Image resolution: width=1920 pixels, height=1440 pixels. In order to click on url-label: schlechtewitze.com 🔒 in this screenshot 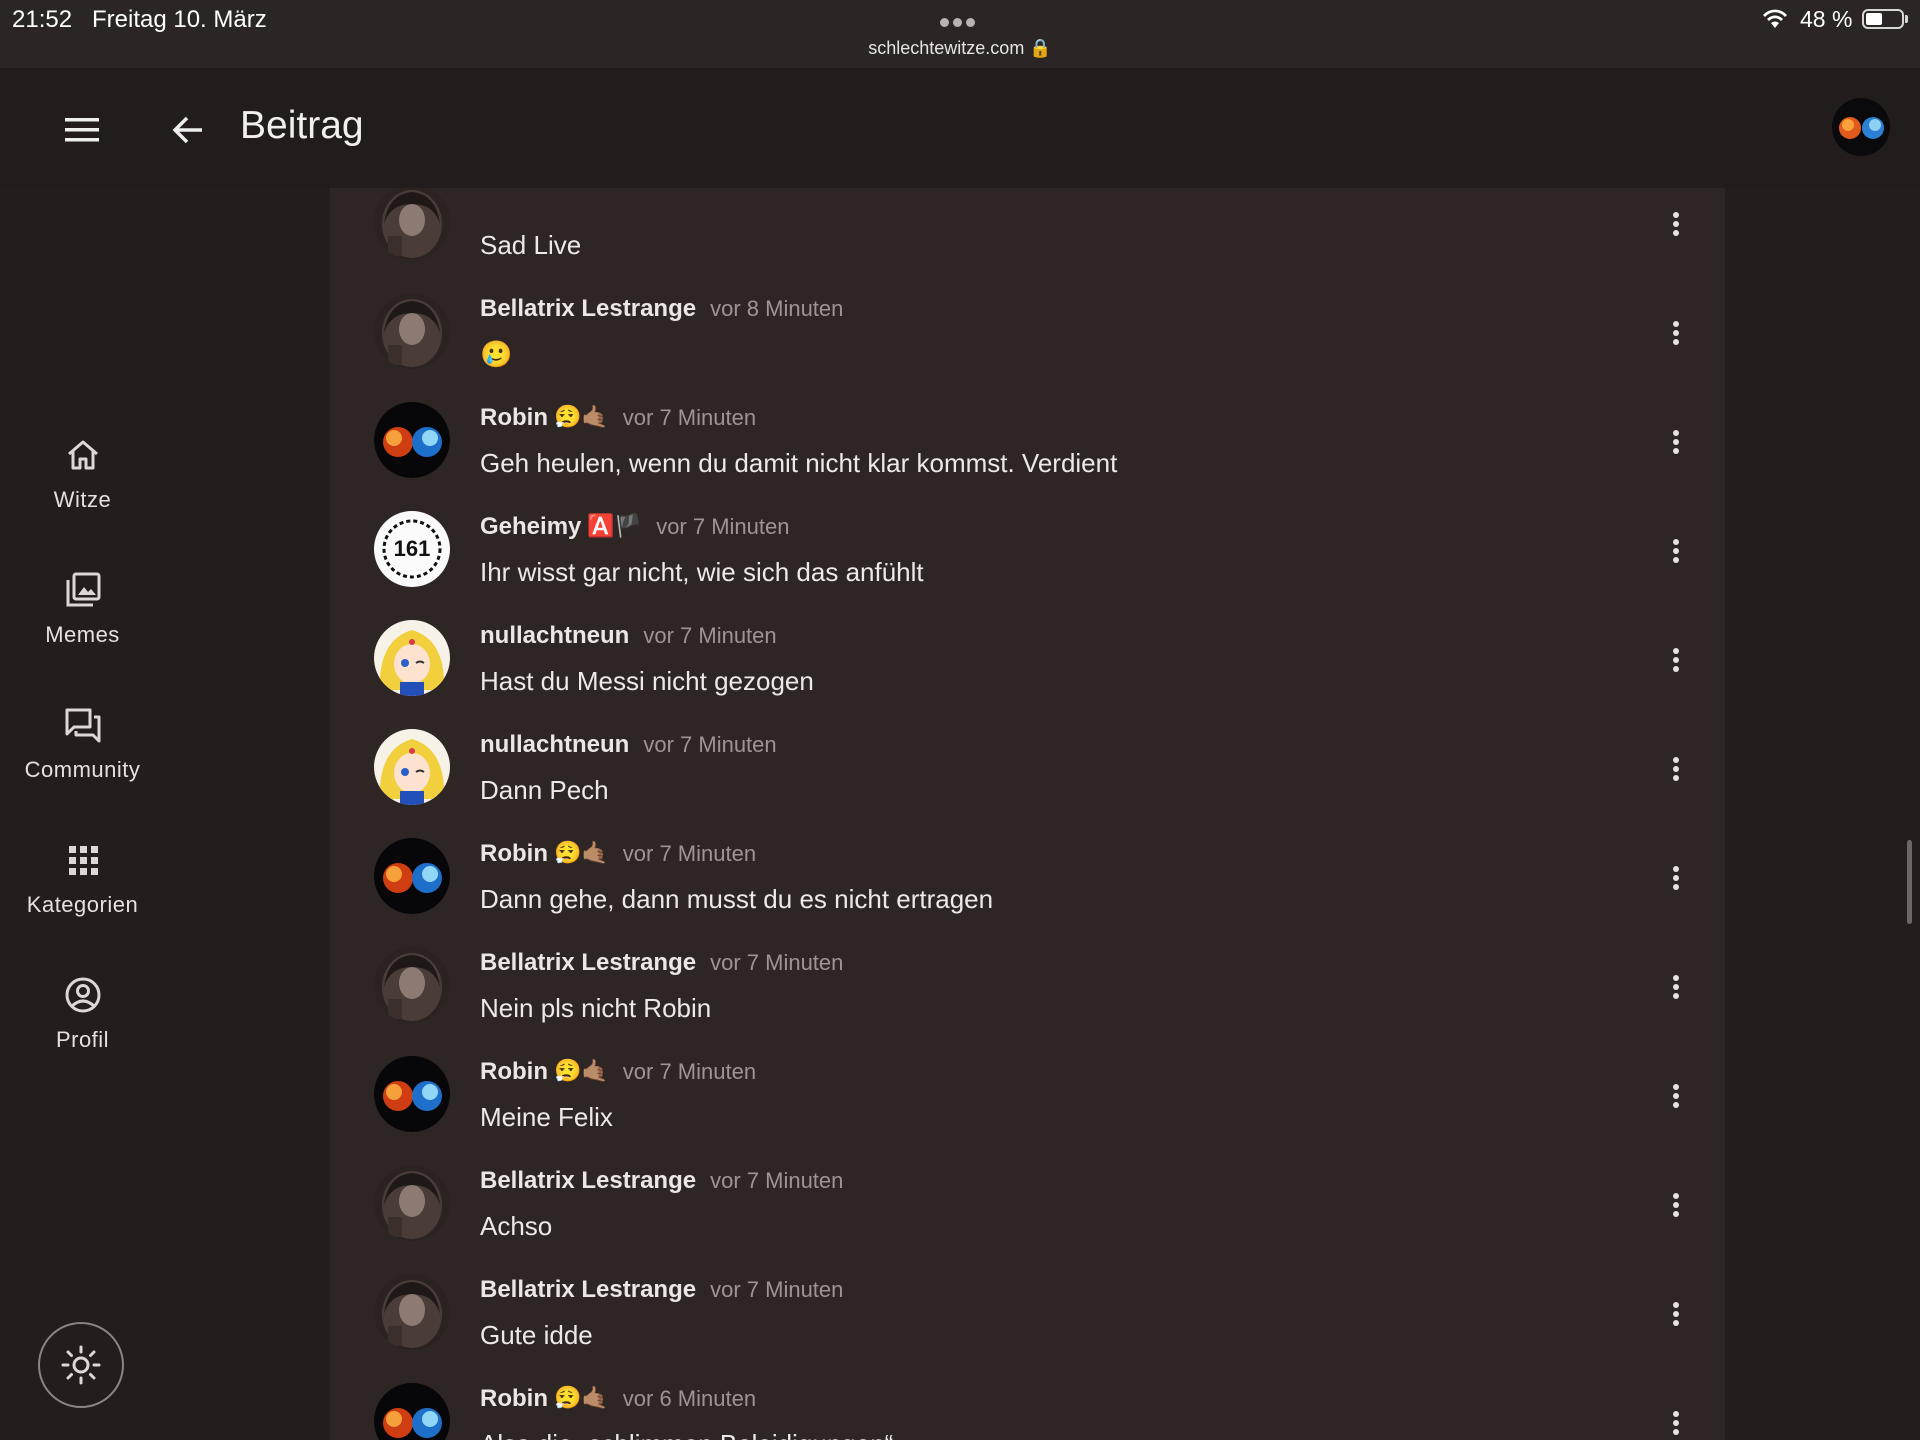, I will do `click(960, 48)`.